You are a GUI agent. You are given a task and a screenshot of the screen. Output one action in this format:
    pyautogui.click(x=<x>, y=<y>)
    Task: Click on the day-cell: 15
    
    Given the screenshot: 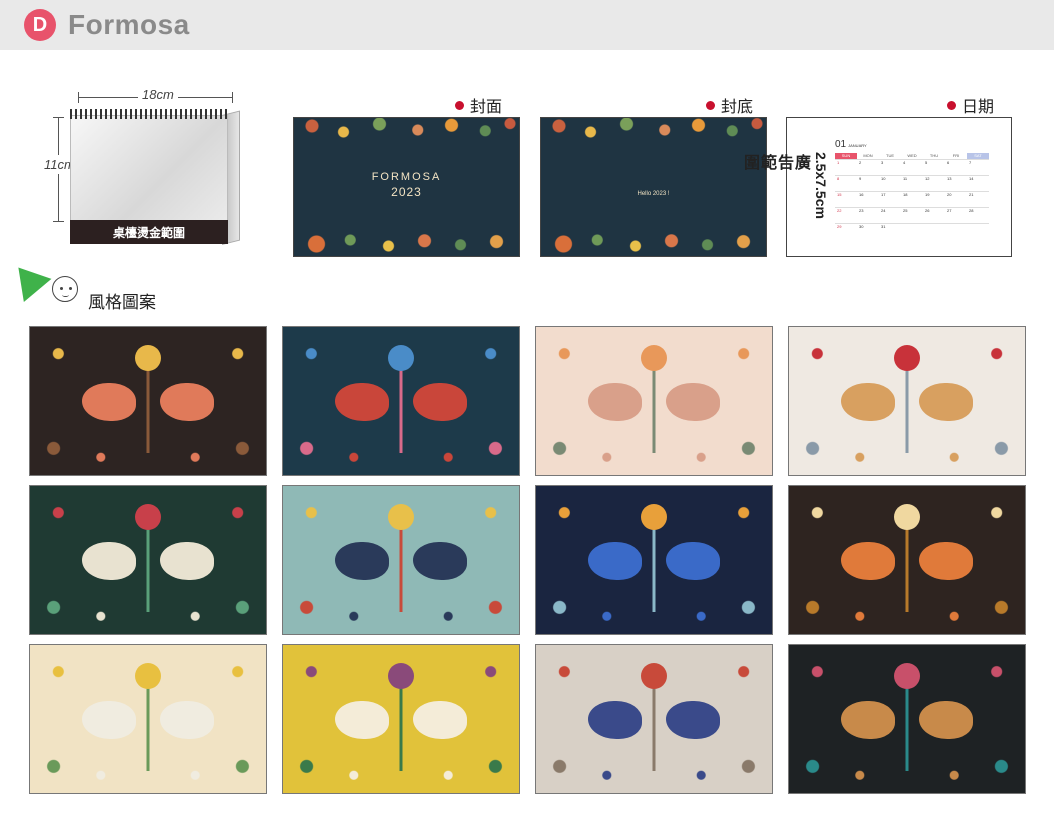 What is the action you would take?
    pyautogui.click(x=839, y=194)
    